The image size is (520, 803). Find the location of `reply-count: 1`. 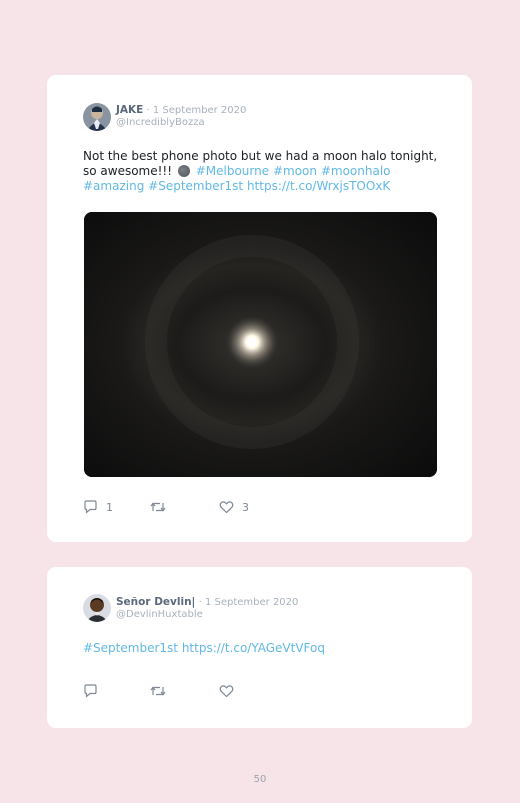

reply-count: 1 is located at coordinates (109, 507).